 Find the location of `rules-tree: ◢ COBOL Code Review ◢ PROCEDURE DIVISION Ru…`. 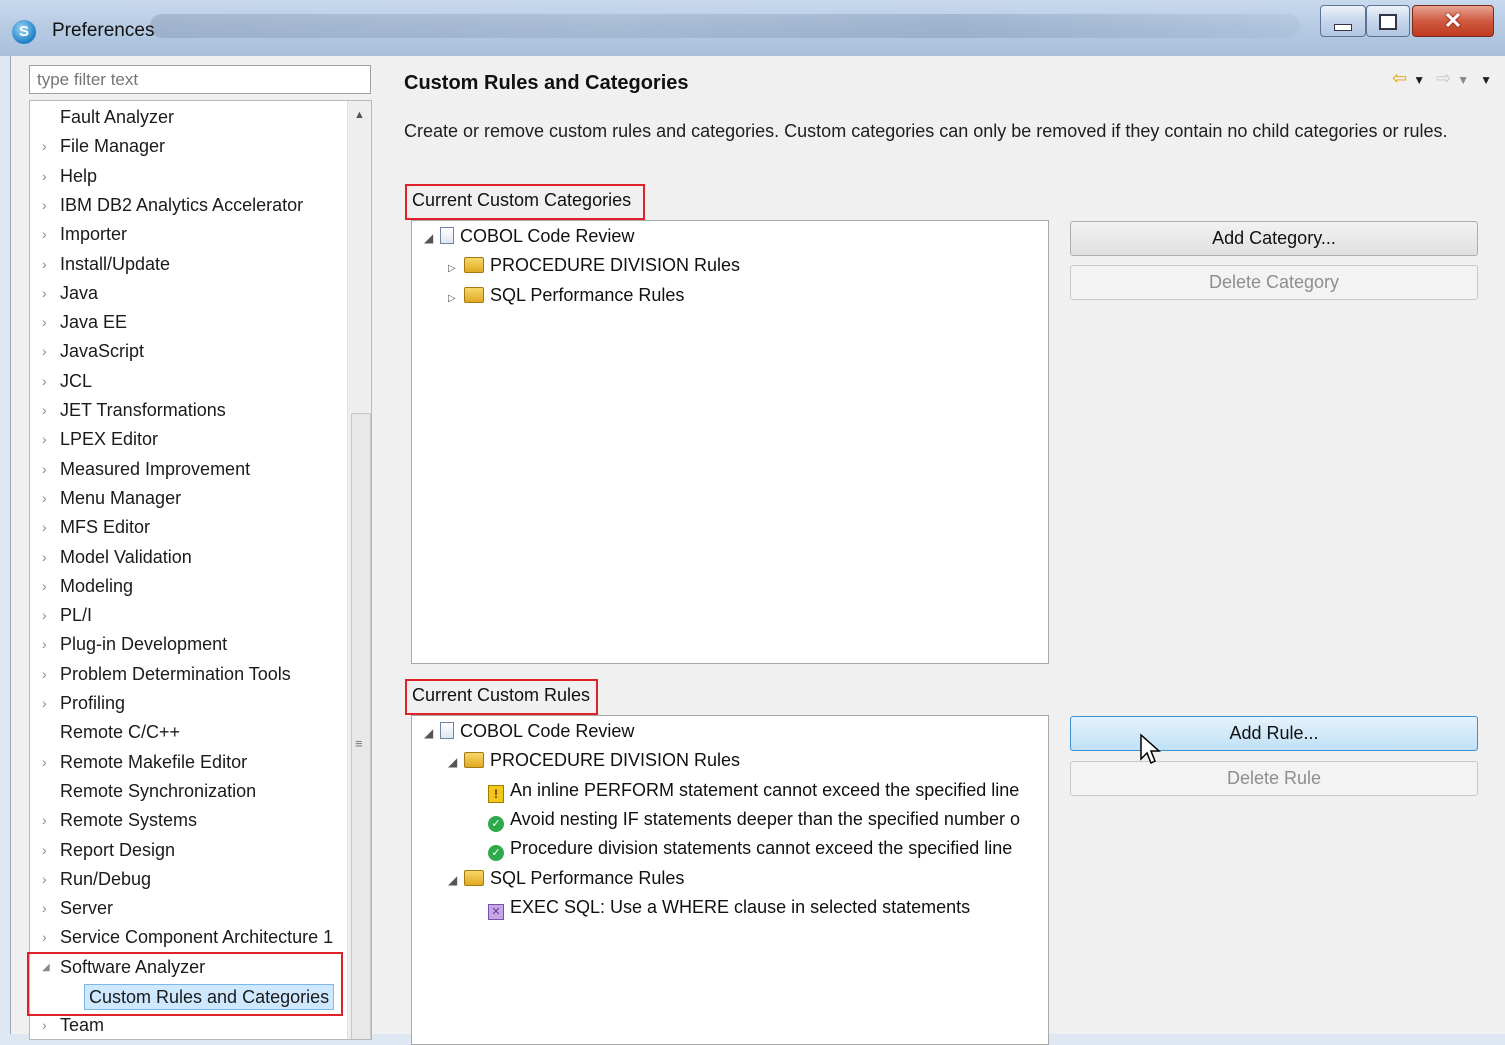

rules-tree: ◢ COBOL Code Review ◢ PROCEDURE DIVISION Ru… is located at coordinates (730, 880).